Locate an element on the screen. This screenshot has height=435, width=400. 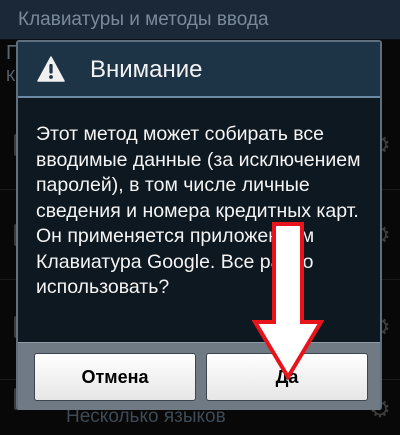
cancel-button: Отмена is located at coordinates (115, 377).